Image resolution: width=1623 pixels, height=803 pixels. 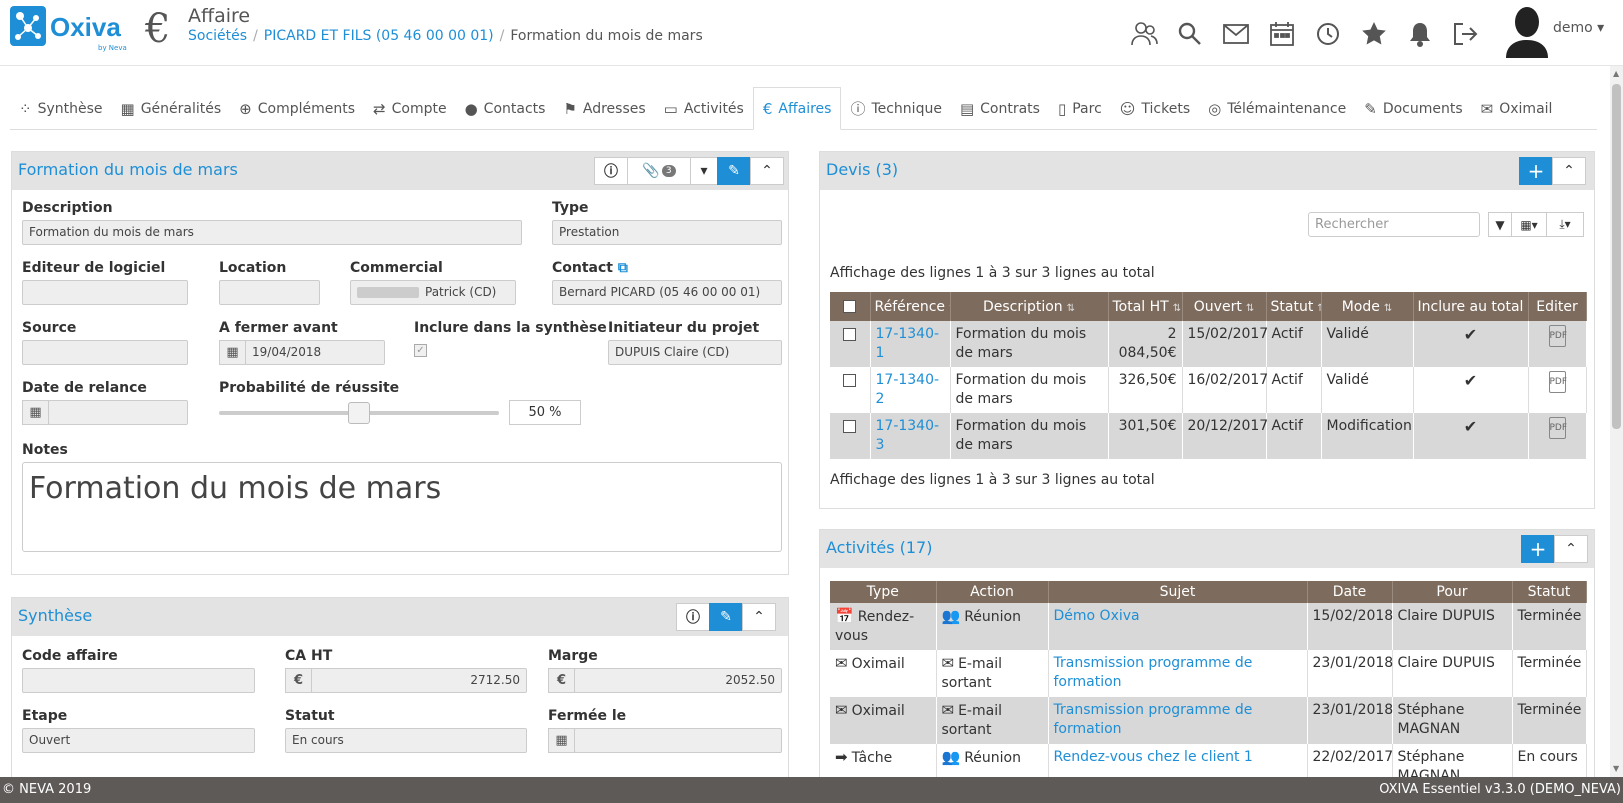 I want to click on activite-sujet-link: Démo Oxiva, so click(x=1097, y=616).